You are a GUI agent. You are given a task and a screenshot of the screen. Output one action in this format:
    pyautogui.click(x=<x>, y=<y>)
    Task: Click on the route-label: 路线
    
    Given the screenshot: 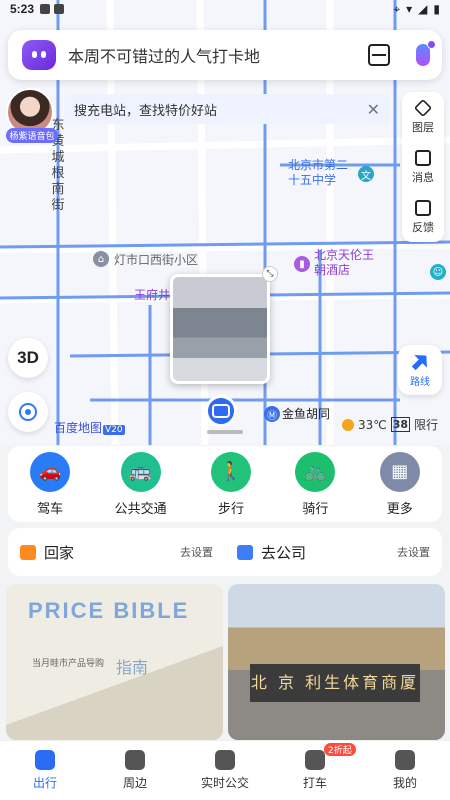 What is the action you would take?
    pyautogui.click(x=420, y=382)
    